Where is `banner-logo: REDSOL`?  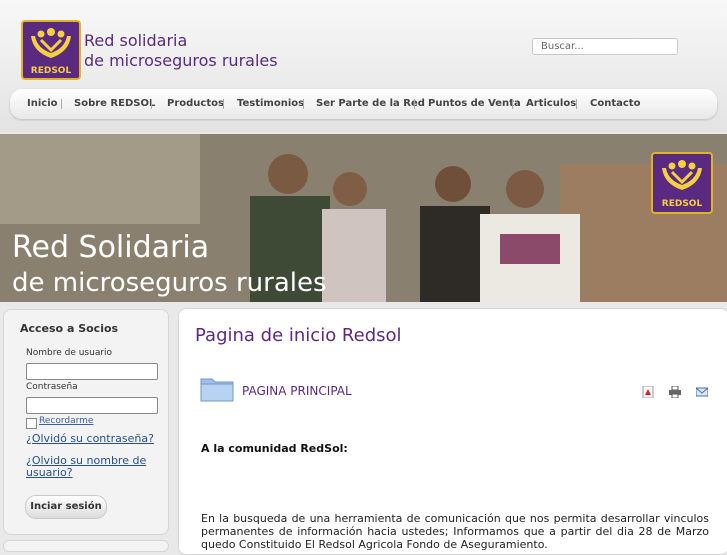 banner-logo: REDSOL is located at coordinates (682, 183).